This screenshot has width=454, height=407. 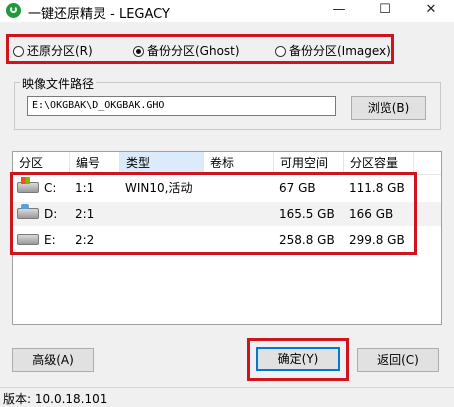 I want to click on table-header: 分区 编号 类型 卷标 可用空间 分区容量, so click(x=227, y=163).